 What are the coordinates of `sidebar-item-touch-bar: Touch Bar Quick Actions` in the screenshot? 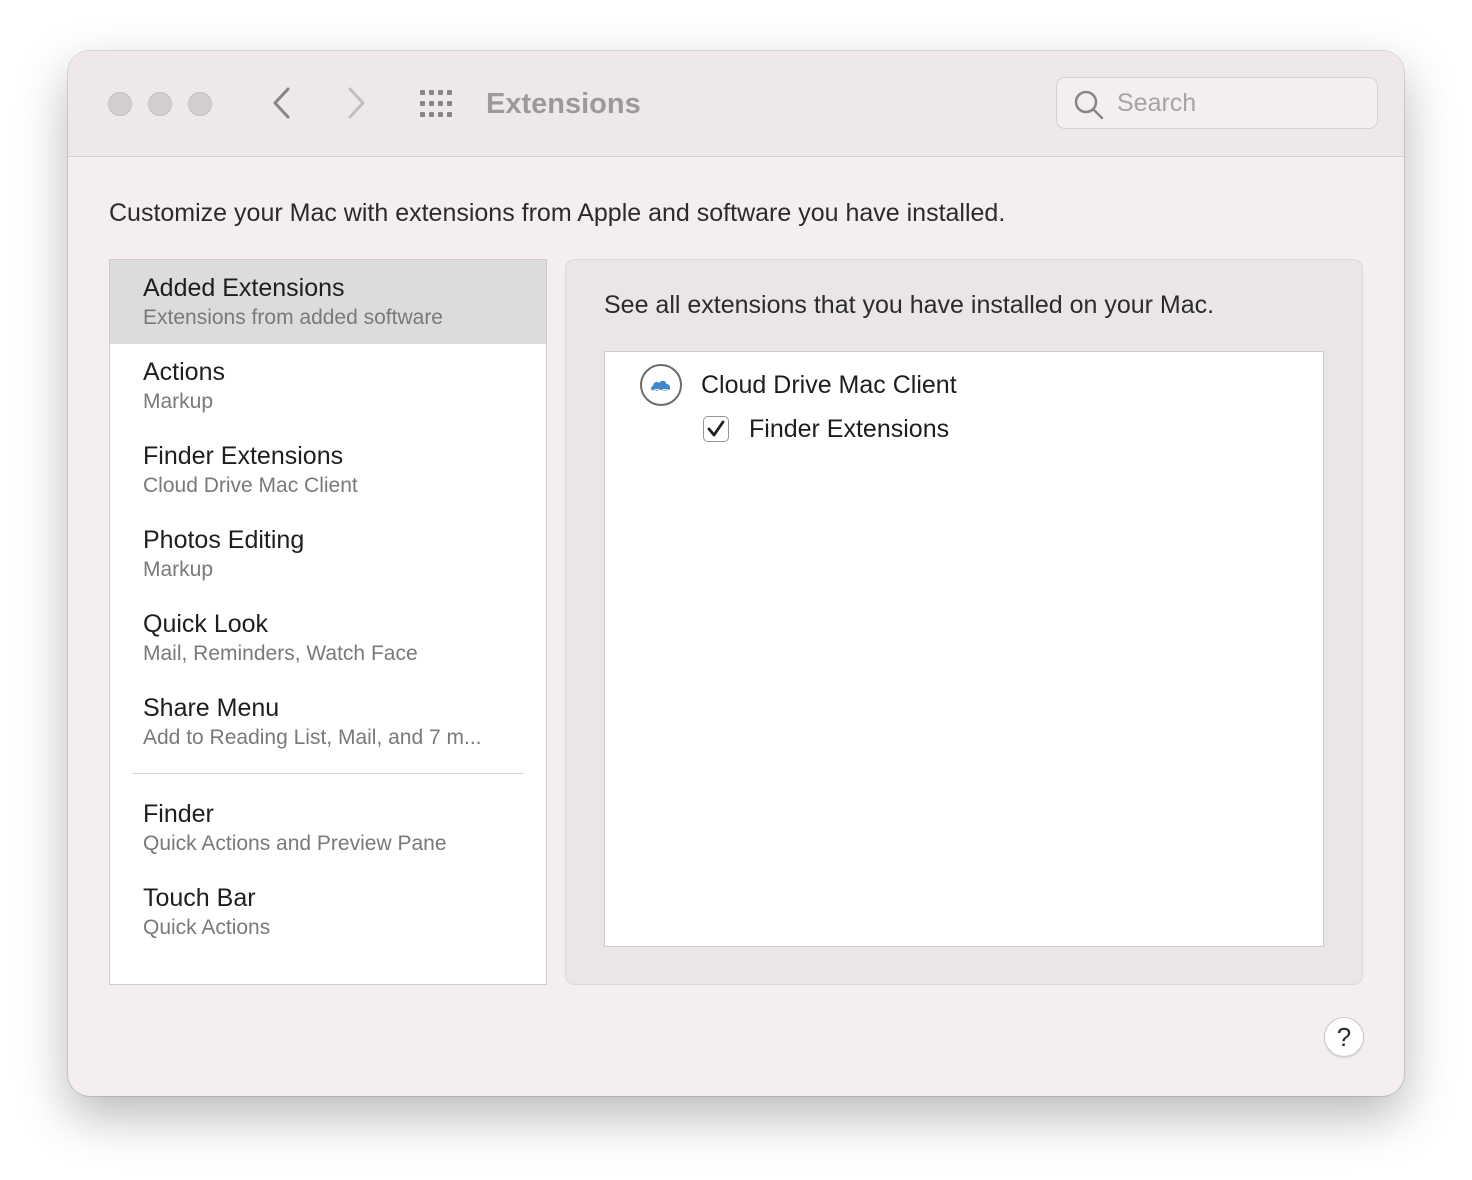 It's located at (328, 912).